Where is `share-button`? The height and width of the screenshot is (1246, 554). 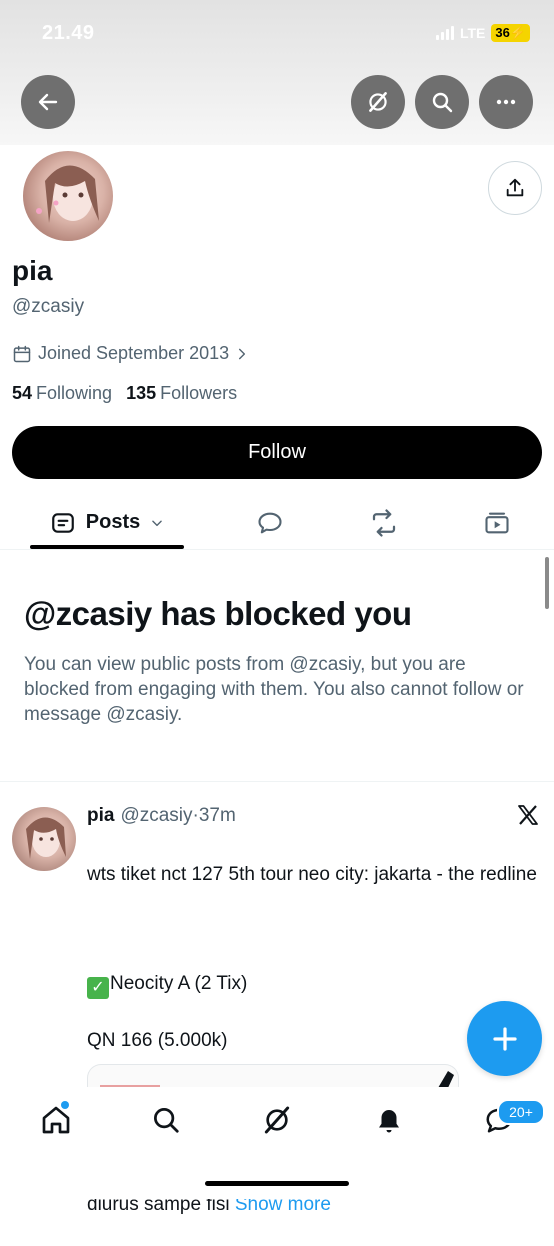
share-button is located at coordinates (515, 188).